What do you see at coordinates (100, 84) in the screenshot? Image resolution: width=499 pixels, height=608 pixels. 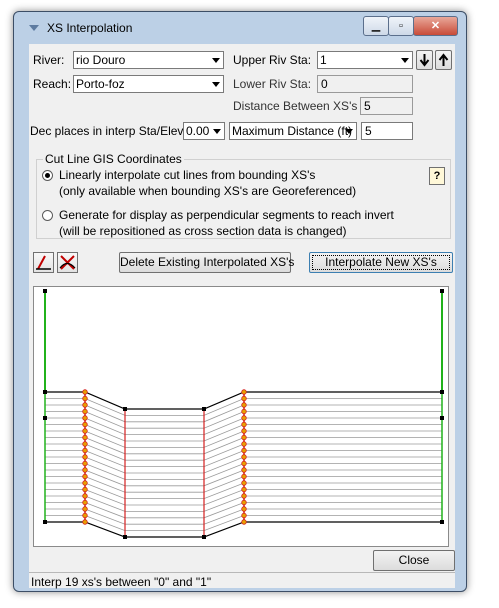 I see `reach-value: Porto-foz` at bounding box center [100, 84].